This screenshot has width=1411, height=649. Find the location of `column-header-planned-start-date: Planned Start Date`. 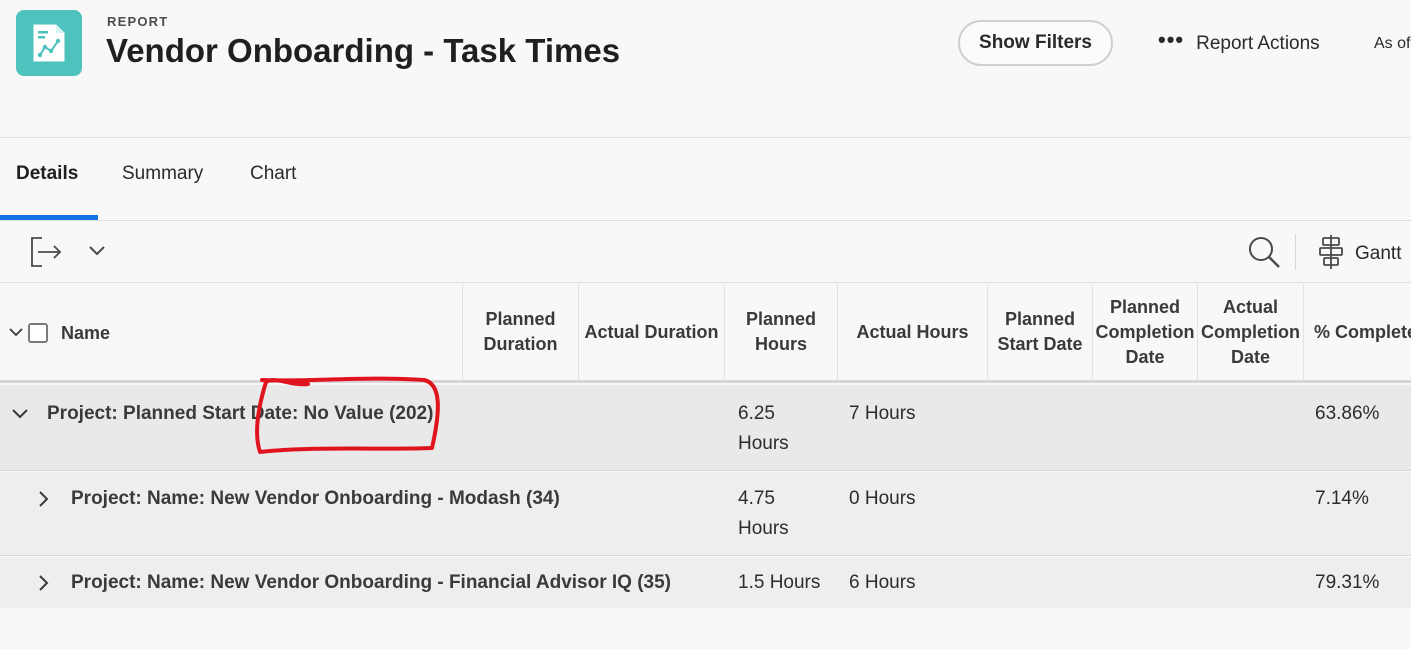

column-header-planned-start-date: Planned Start Date is located at coordinates (1039, 332).